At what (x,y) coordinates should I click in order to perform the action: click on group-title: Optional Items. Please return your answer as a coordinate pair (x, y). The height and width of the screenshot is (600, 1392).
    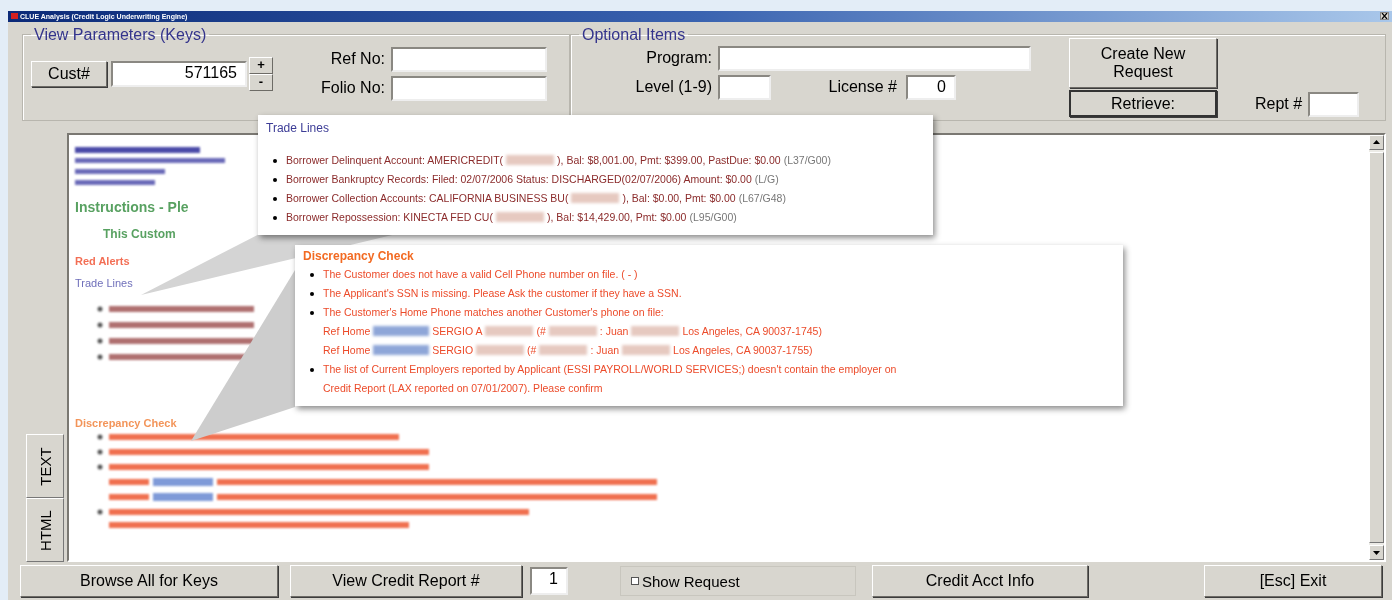
    Looking at the image, I should click on (634, 34).